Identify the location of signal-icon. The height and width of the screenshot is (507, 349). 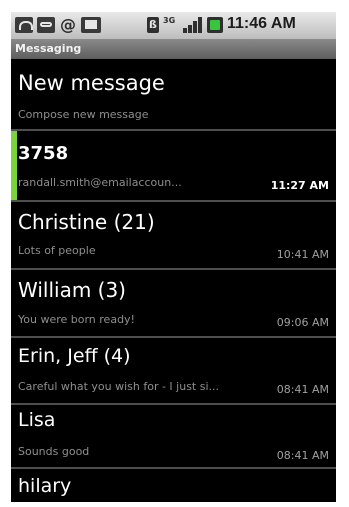
(193, 25).